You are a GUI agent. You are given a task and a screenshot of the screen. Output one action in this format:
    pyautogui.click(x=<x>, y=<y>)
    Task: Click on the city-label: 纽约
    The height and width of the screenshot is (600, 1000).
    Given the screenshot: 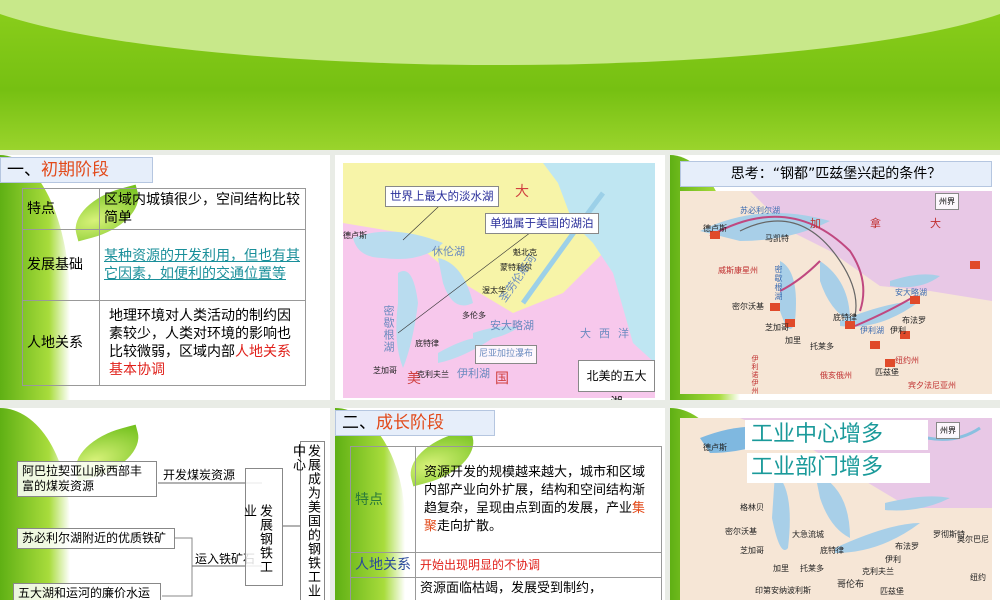 What is the action you would take?
    pyautogui.click(x=978, y=577)
    